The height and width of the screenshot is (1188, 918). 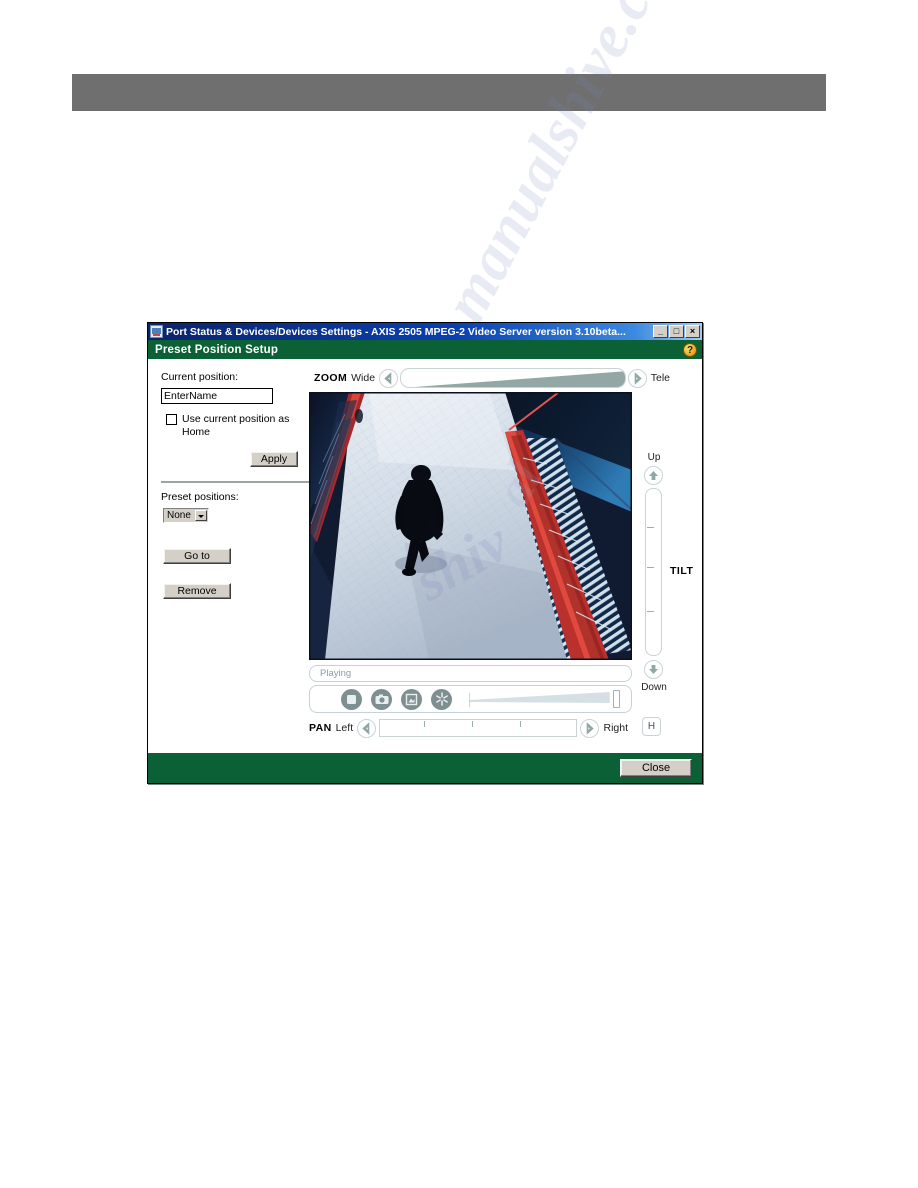 I want to click on preset-selected-value: None, so click(x=179, y=515).